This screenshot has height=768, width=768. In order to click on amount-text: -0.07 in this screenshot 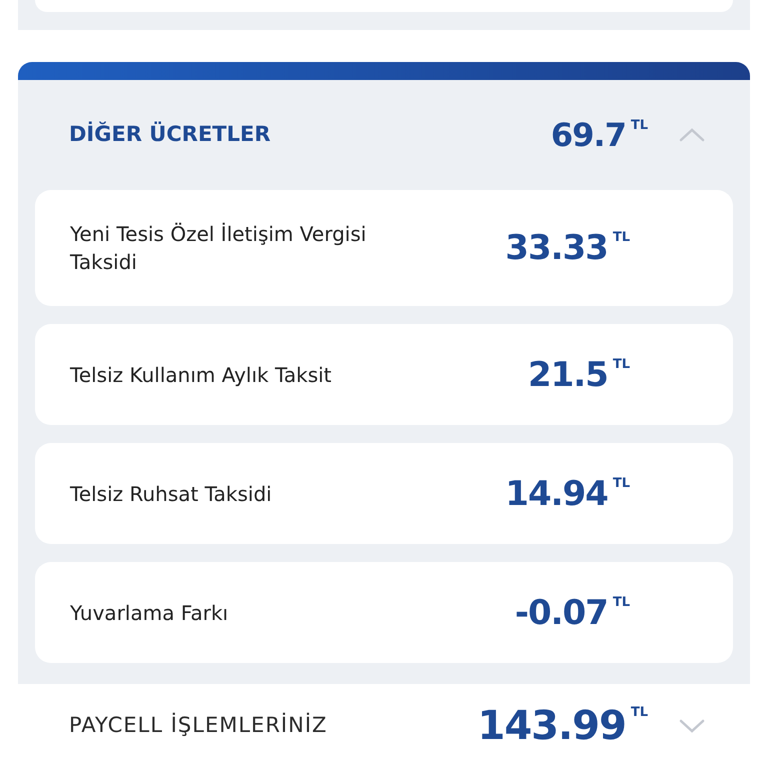, I will do `click(561, 613)`.